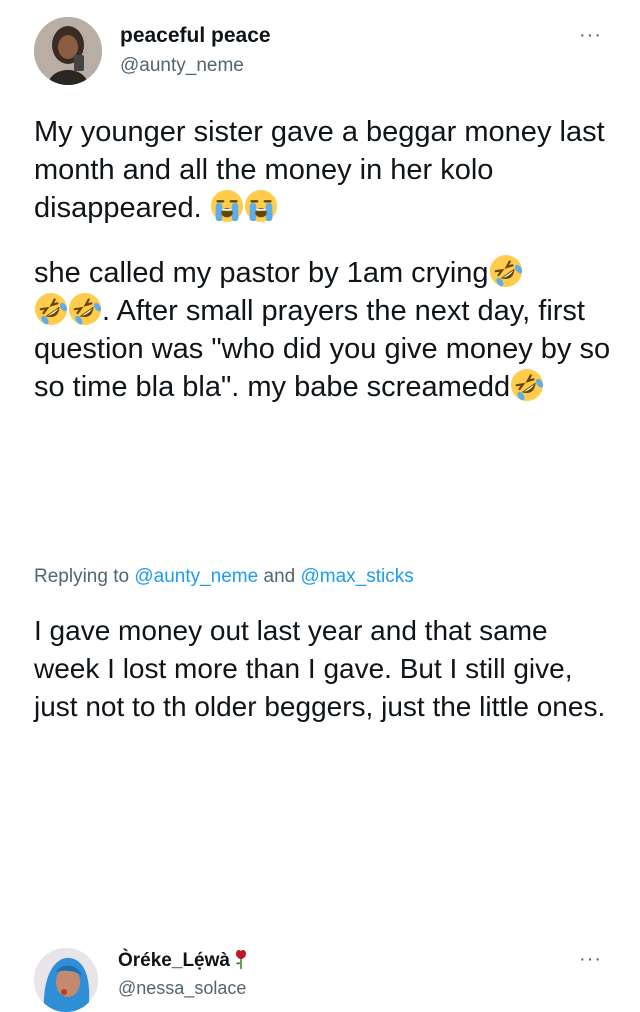  Describe the element at coordinates (182, 66) in the screenshot. I see `author-handle: @aunty_neme` at that location.